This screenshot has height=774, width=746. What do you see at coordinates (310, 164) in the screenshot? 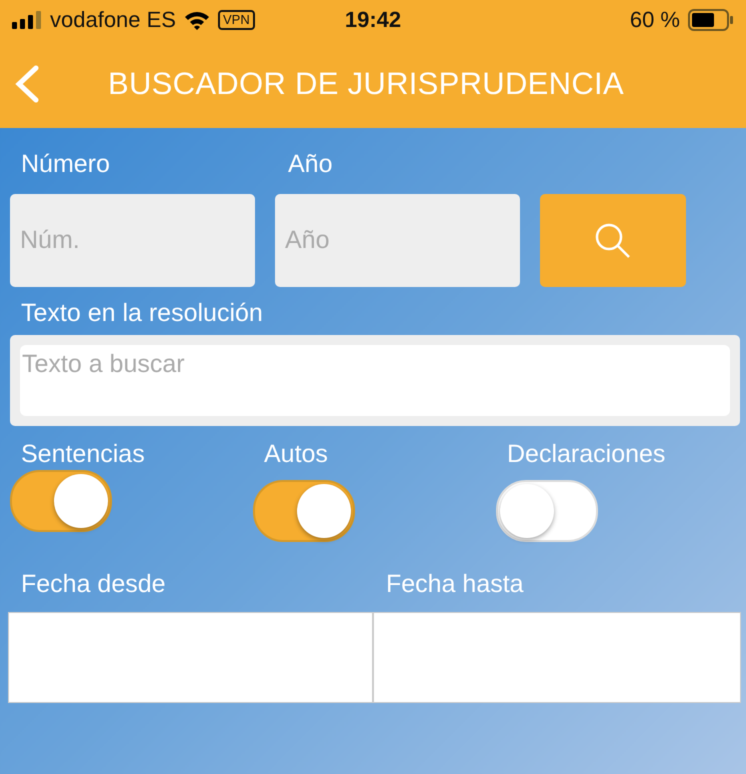
I see `field-label: Año` at bounding box center [310, 164].